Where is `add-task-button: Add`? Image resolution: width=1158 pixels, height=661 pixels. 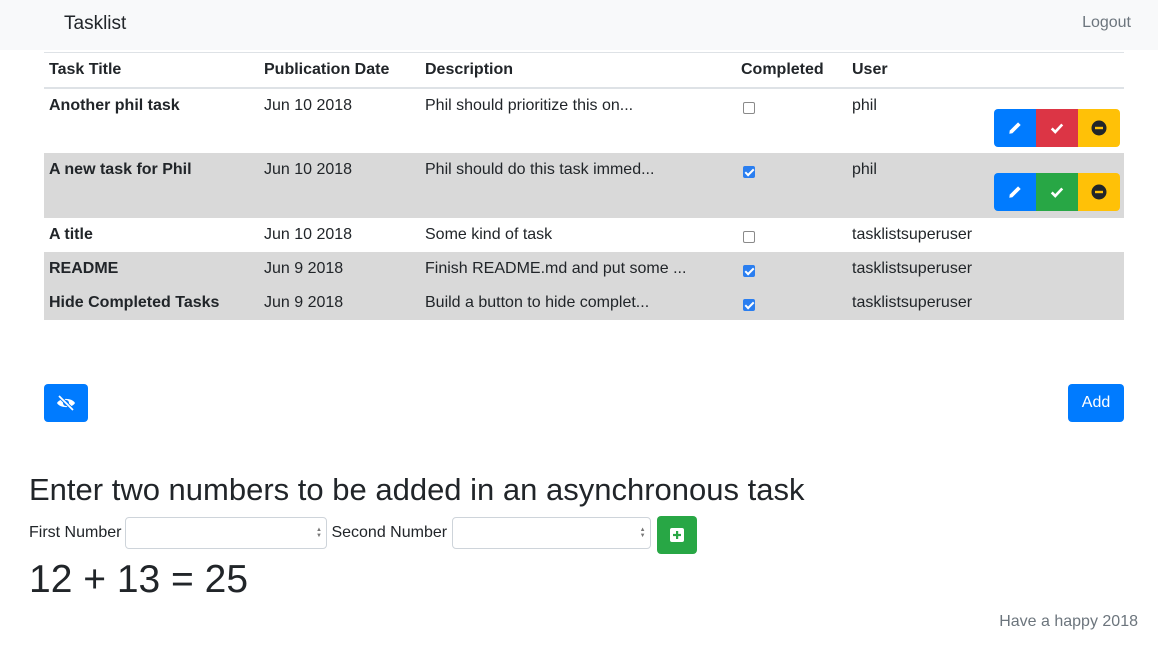 add-task-button: Add is located at coordinates (1096, 403).